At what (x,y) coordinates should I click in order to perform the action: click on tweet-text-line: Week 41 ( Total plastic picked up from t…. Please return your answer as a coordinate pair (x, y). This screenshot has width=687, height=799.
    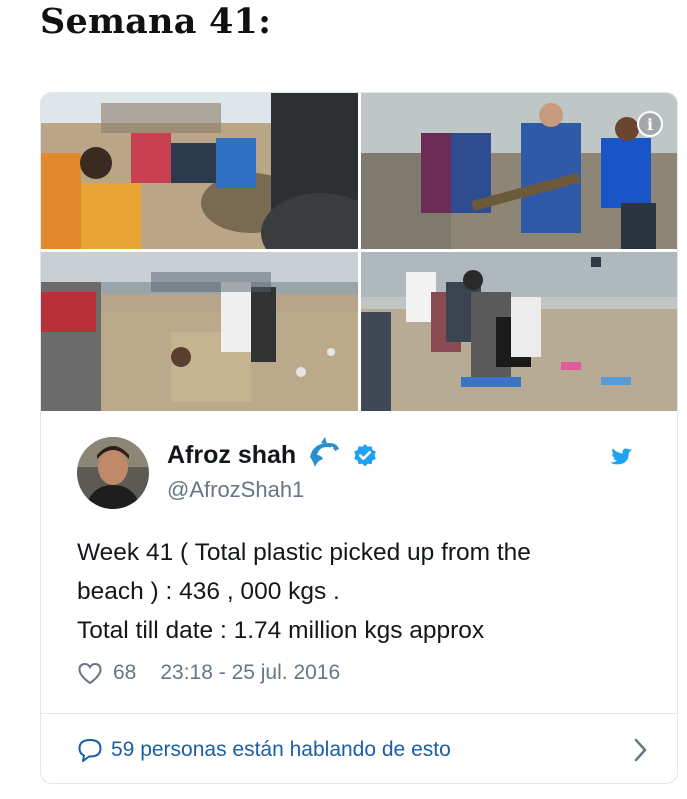
    Looking at the image, I should click on (304, 552).